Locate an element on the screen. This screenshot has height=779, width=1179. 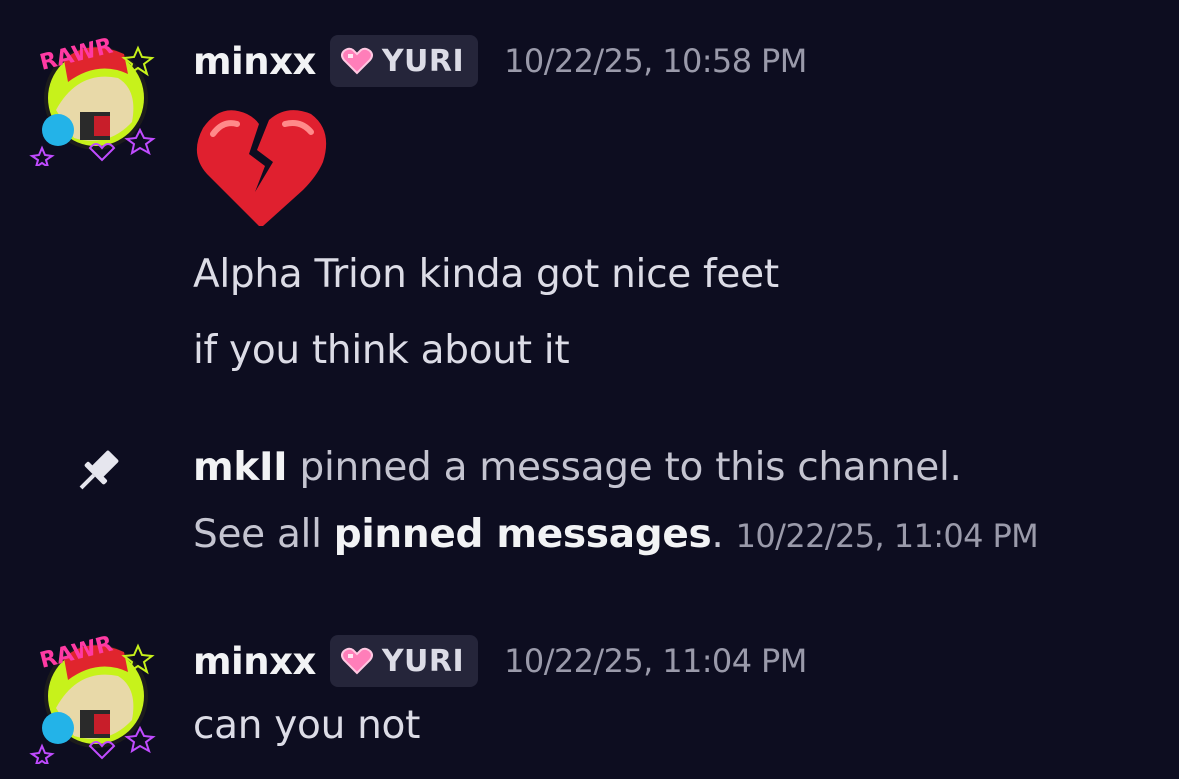
message-text: if you think about it is located at coordinates (381, 350).